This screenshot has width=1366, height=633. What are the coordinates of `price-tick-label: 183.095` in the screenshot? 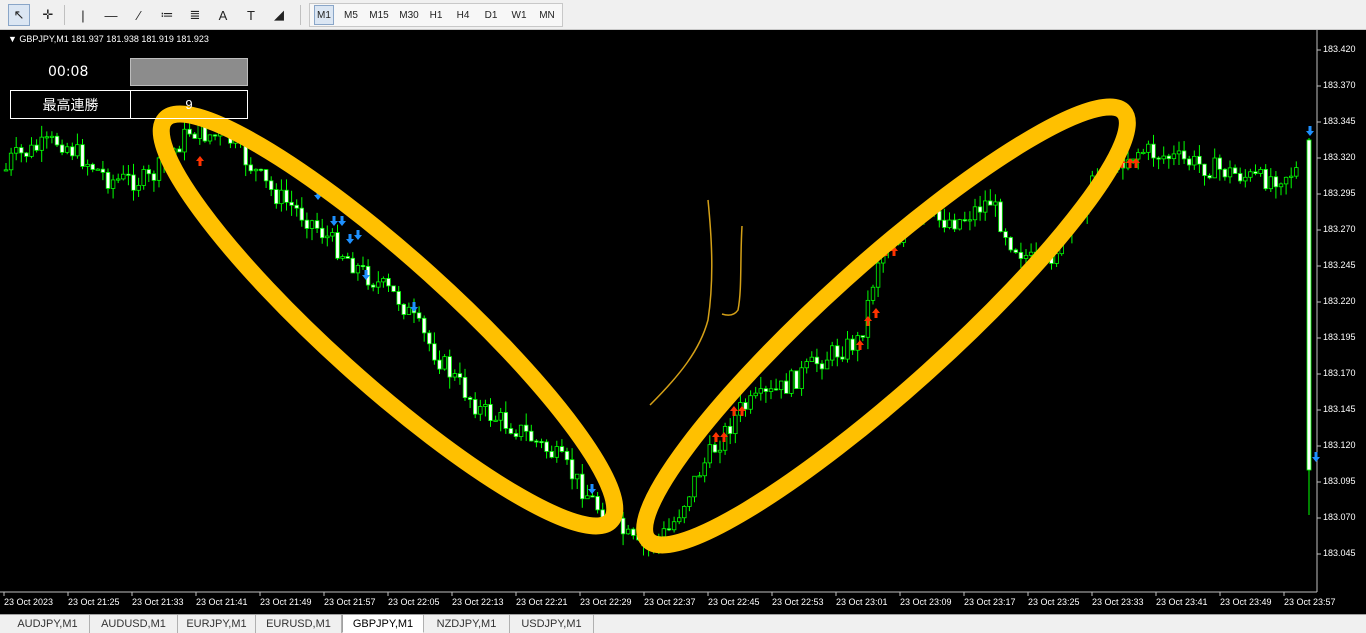 It's located at (1339, 481).